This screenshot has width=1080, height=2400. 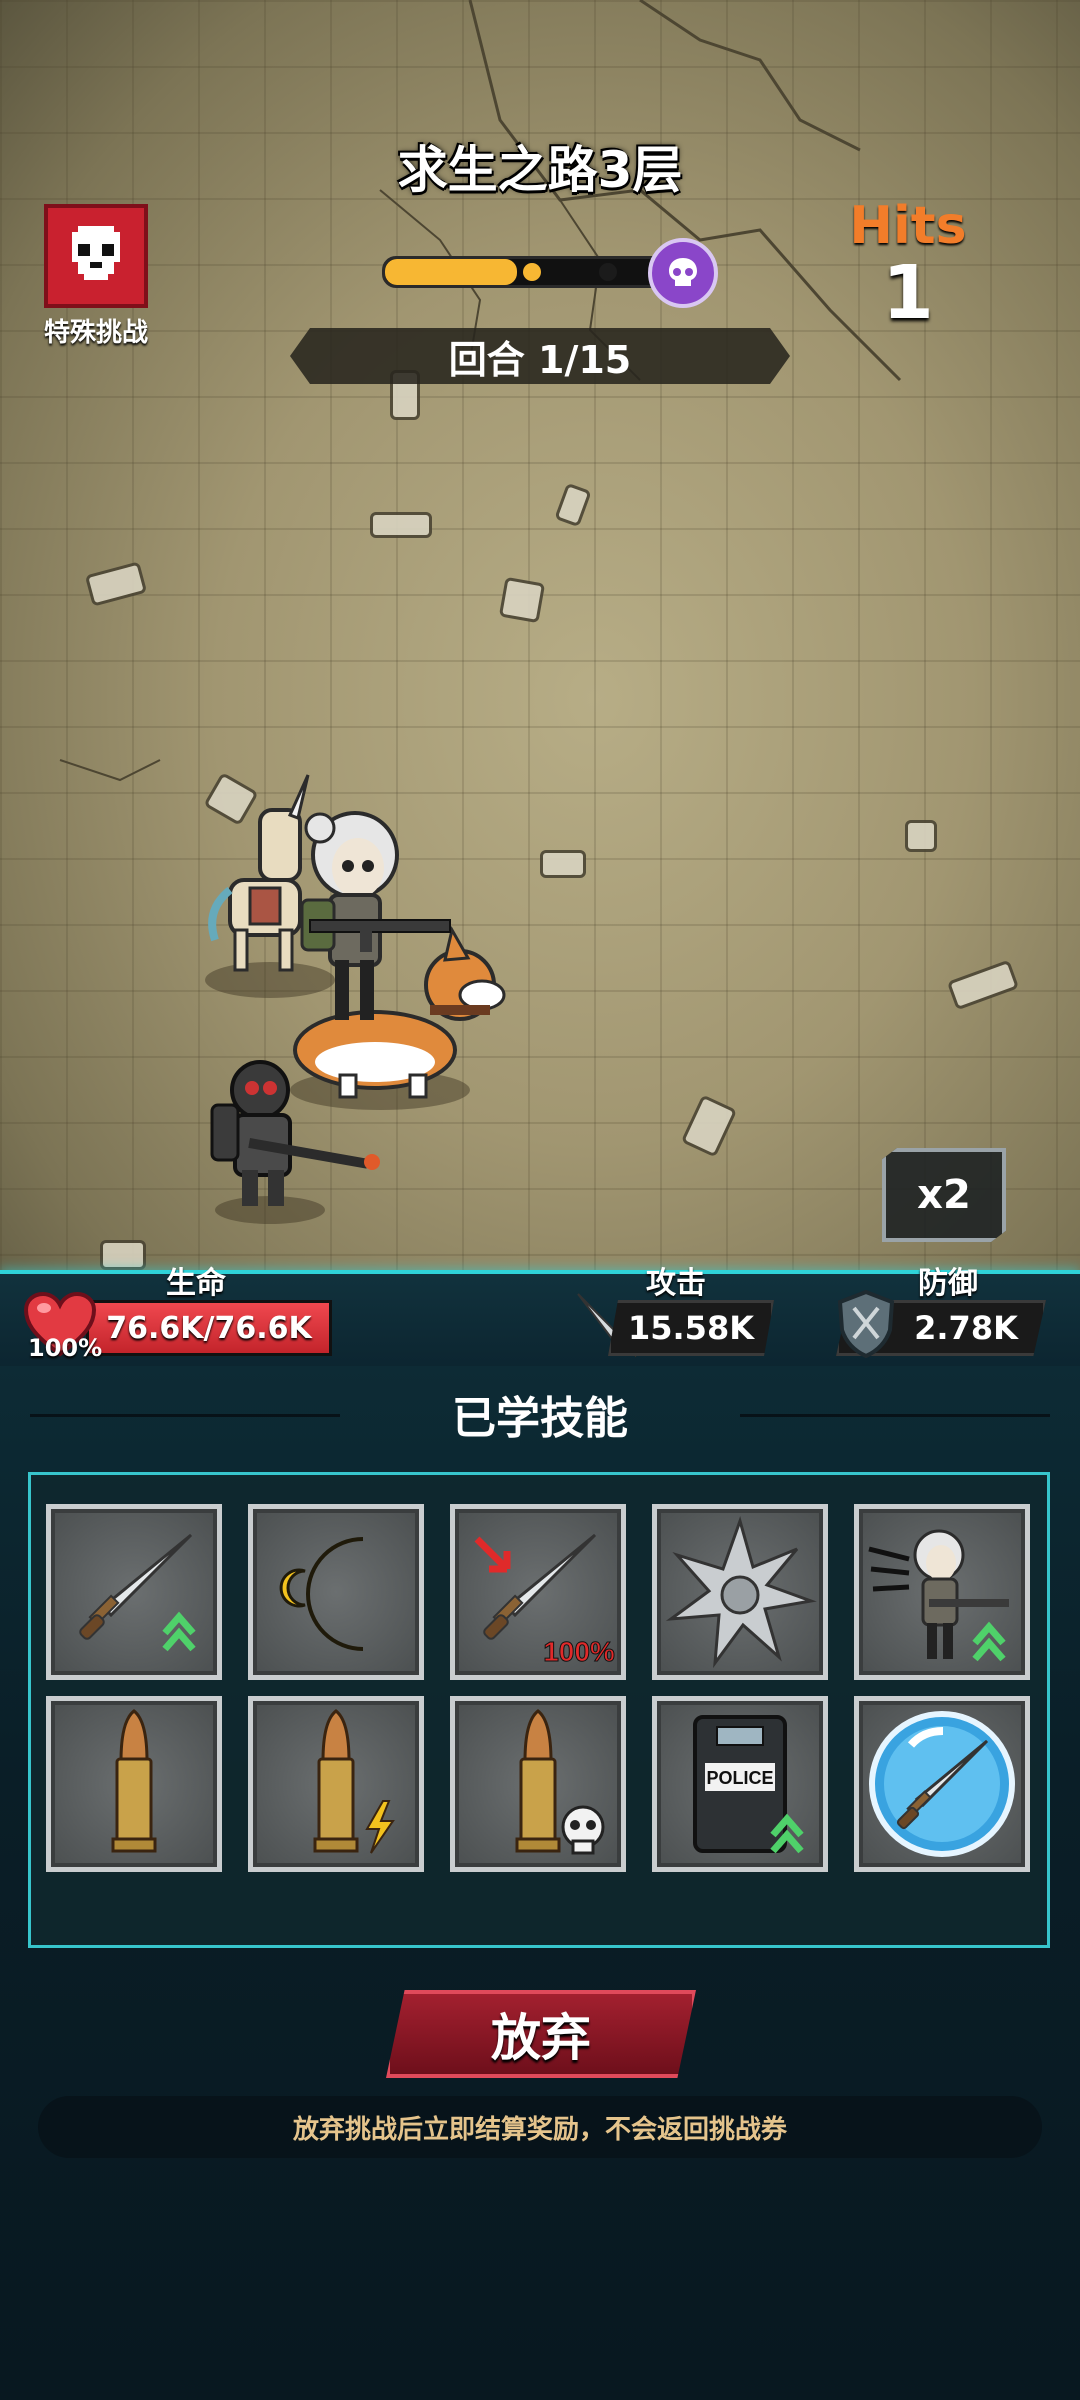 What do you see at coordinates (966, 1328) in the screenshot?
I see `defense-value-text: 2.78K` at bounding box center [966, 1328].